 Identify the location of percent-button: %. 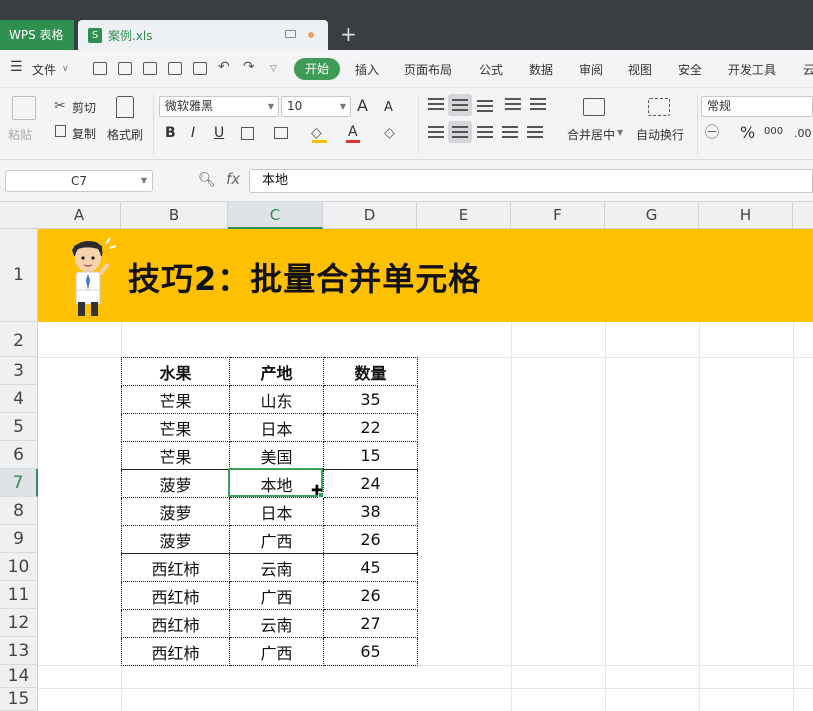
(747, 133).